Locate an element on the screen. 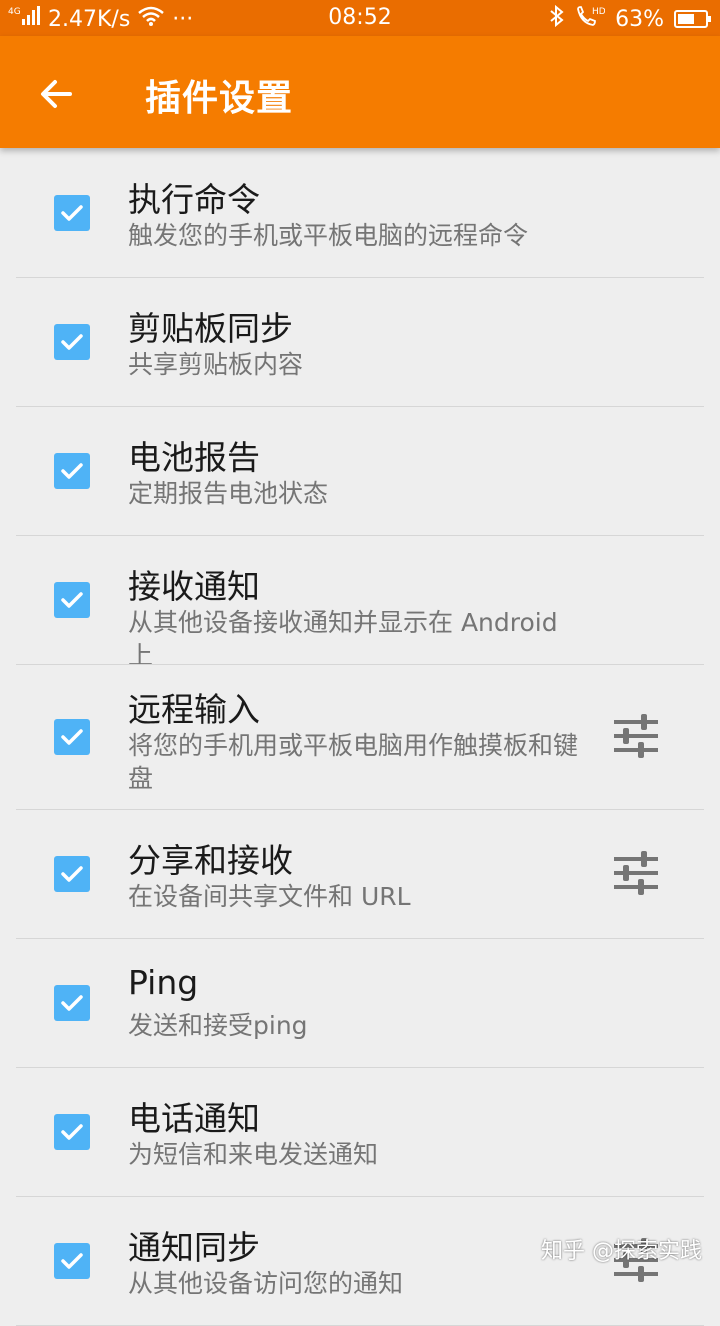 This screenshot has width=720, height=1326. status-bar: 4G 2.47K/s ··· 08:52 HD 63% is located at coordinates (360, 18).